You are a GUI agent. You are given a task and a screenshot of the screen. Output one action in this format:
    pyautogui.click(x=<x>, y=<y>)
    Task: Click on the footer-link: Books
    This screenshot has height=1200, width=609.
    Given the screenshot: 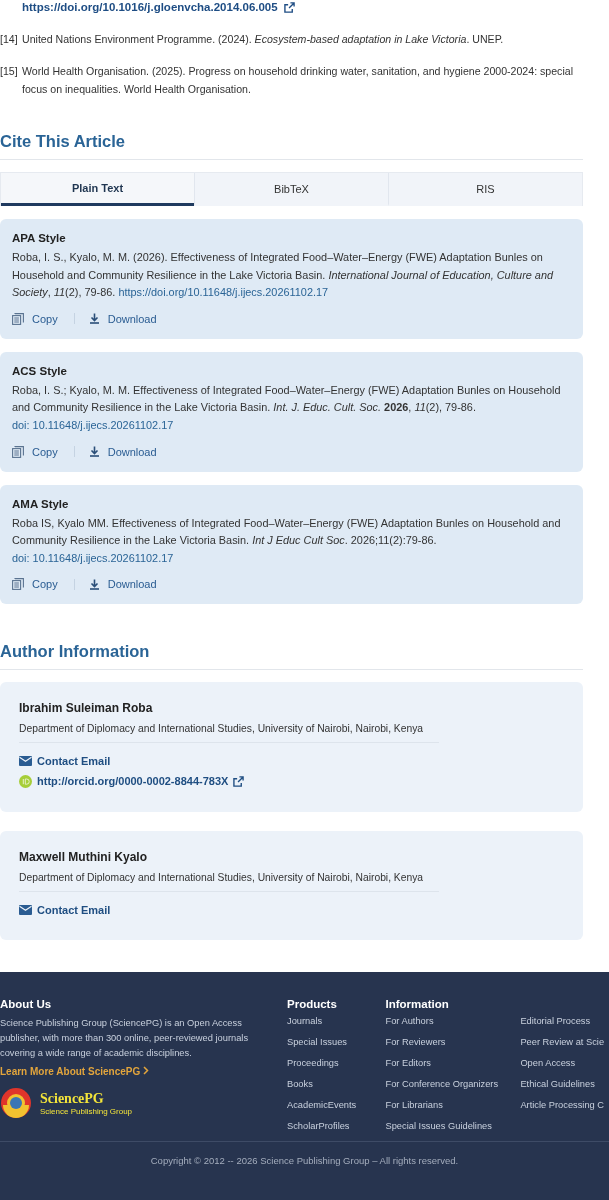 What is the action you would take?
    pyautogui.click(x=336, y=1090)
    